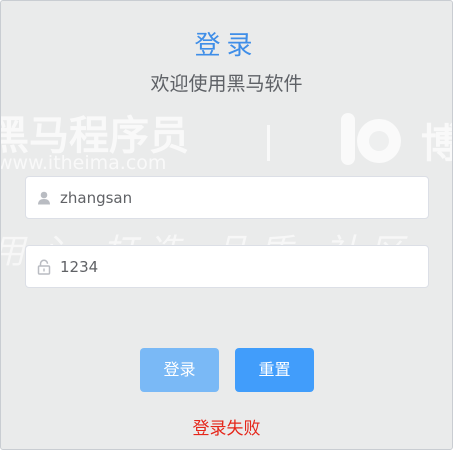  What do you see at coordinates (79, 267) in the screenshot?
I see `password-value: 1234` at bounding box center [79, 267].